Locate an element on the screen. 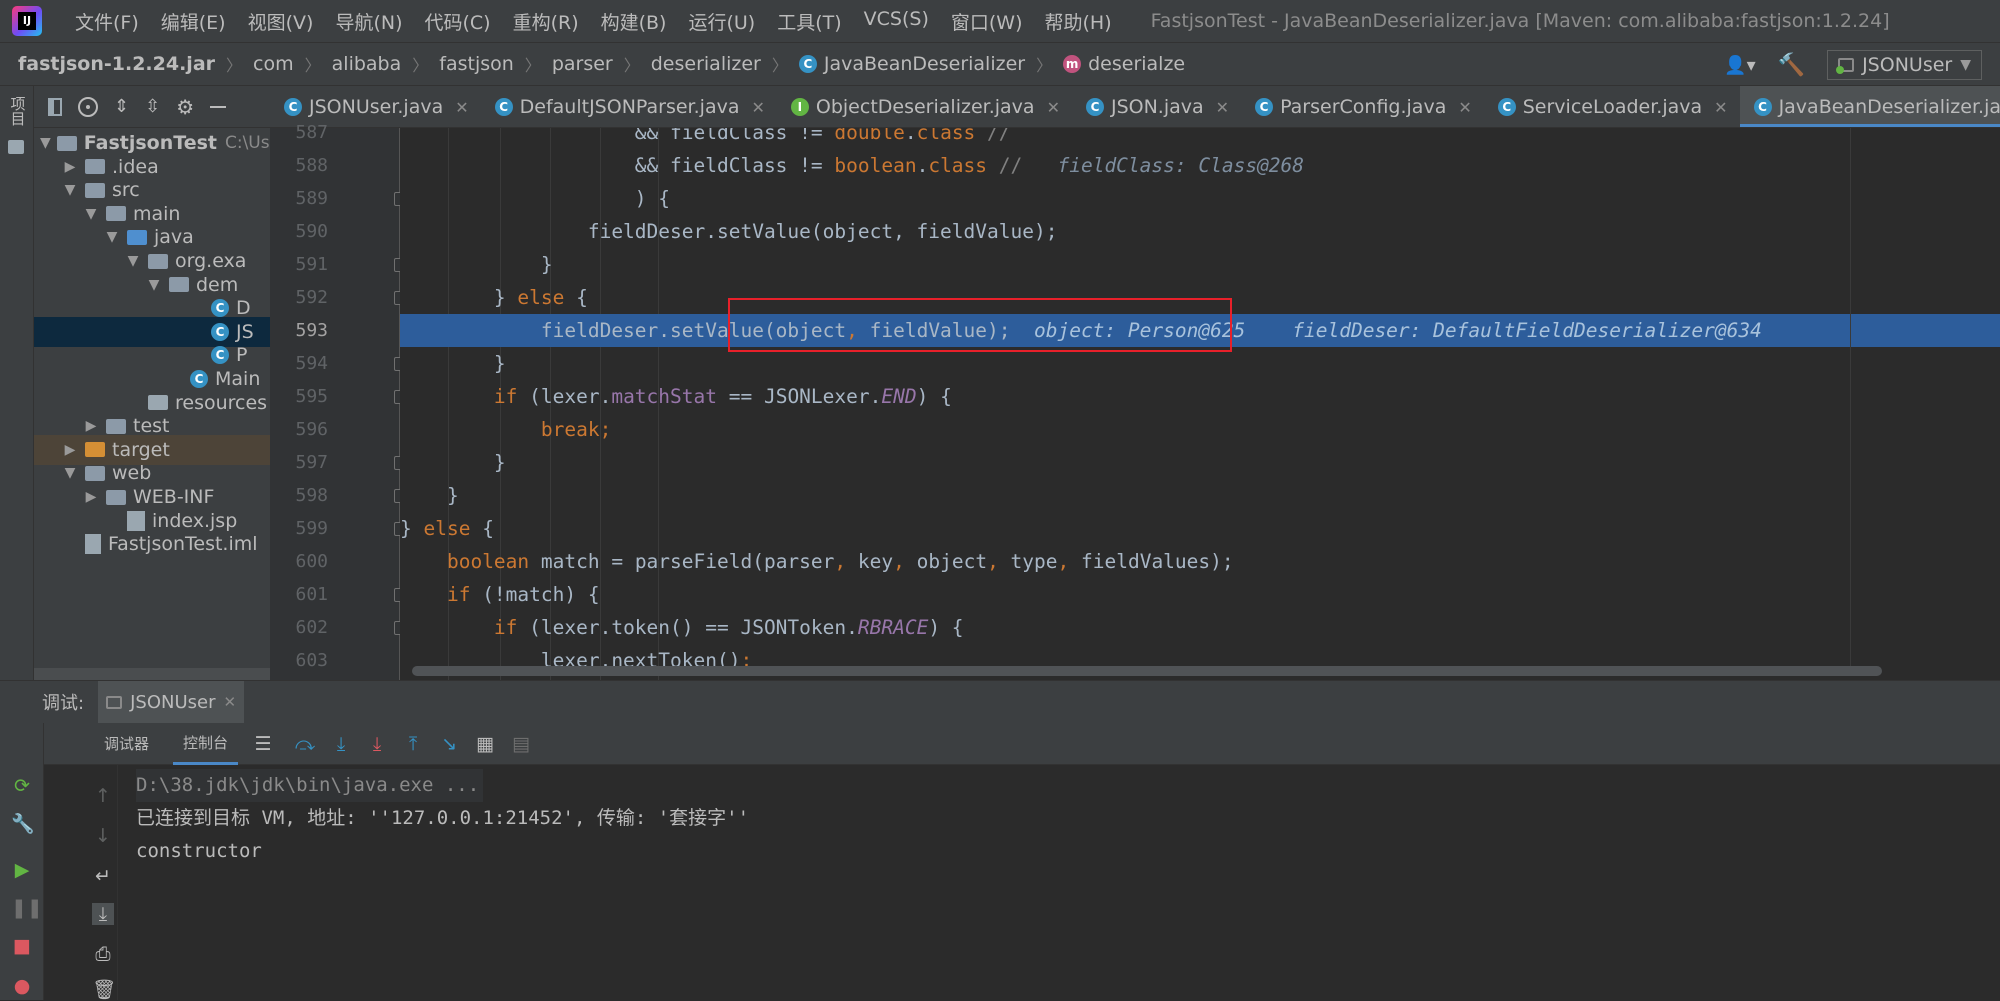 This screenshot has height=1001, width=2000. gear-icon: ⚙ is located at coordinates (185, 107).